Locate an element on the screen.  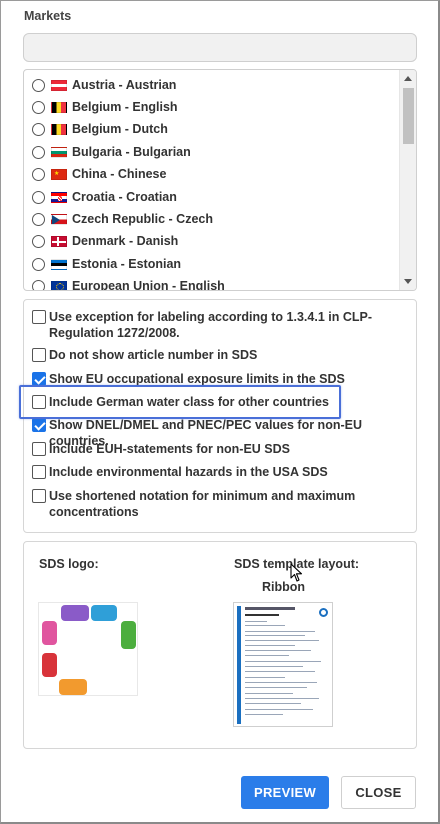
sds-logo-image is located at coordinates (88, 649).